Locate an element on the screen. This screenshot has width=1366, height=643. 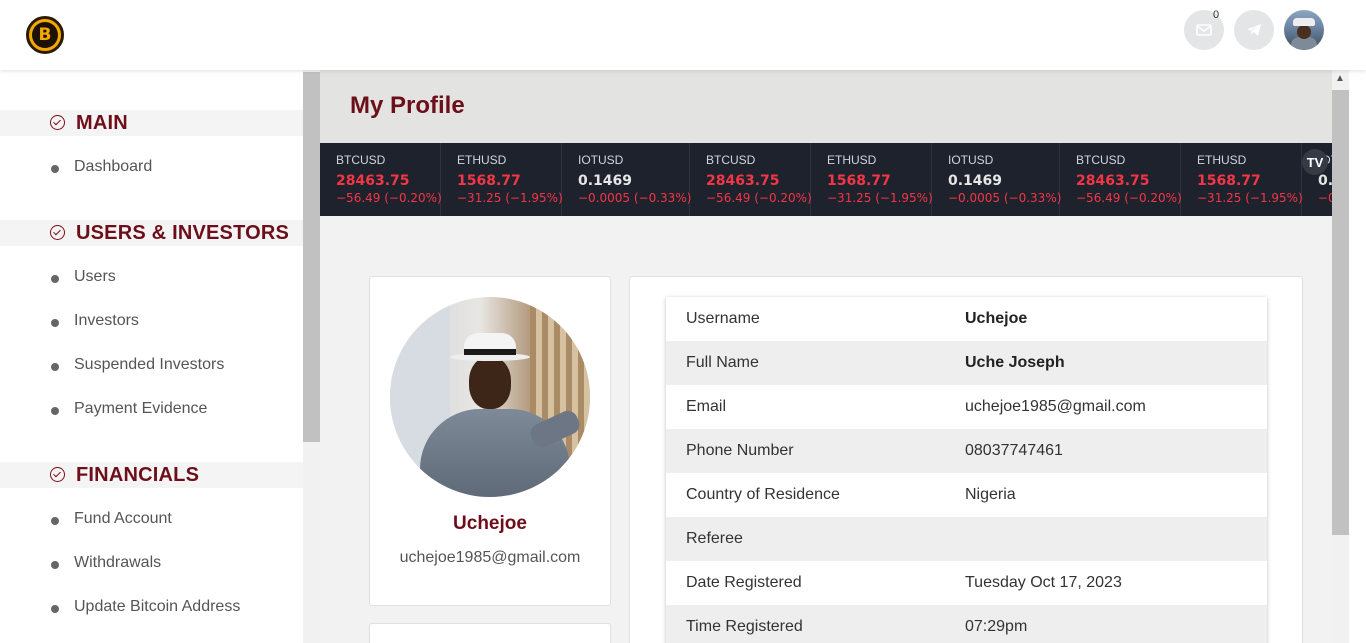
telegram-icon is located at coordinates (1254, 30).